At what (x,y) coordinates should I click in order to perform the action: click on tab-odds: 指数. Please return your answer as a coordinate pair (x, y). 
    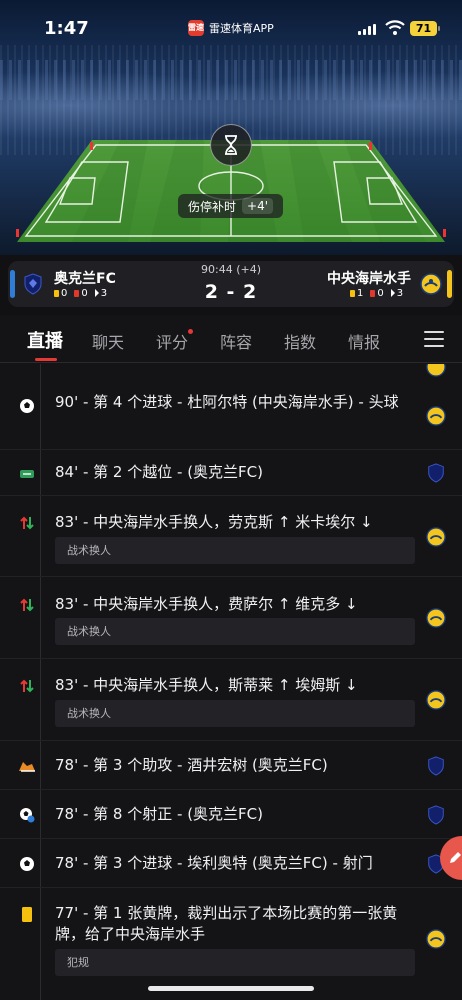
    Looking at the image, I should click on (300, 341).